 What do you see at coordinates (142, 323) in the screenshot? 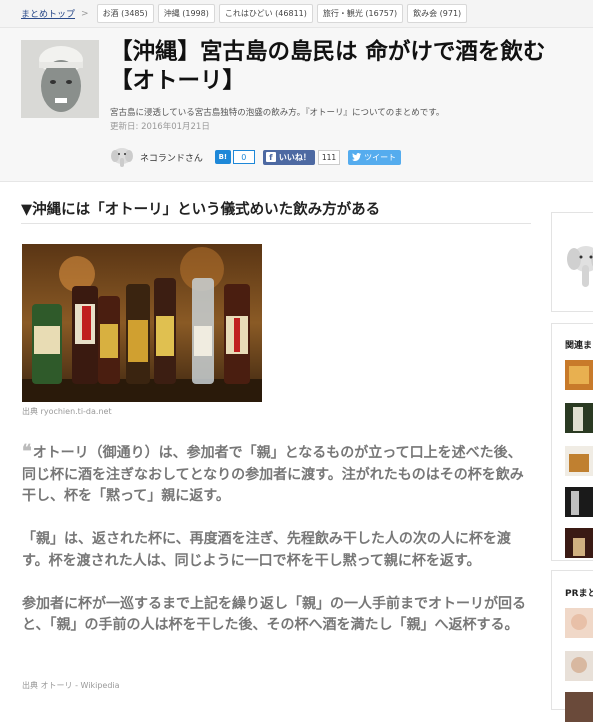
I see `awamori-bottles-photo` at bounding box center [142, 323].